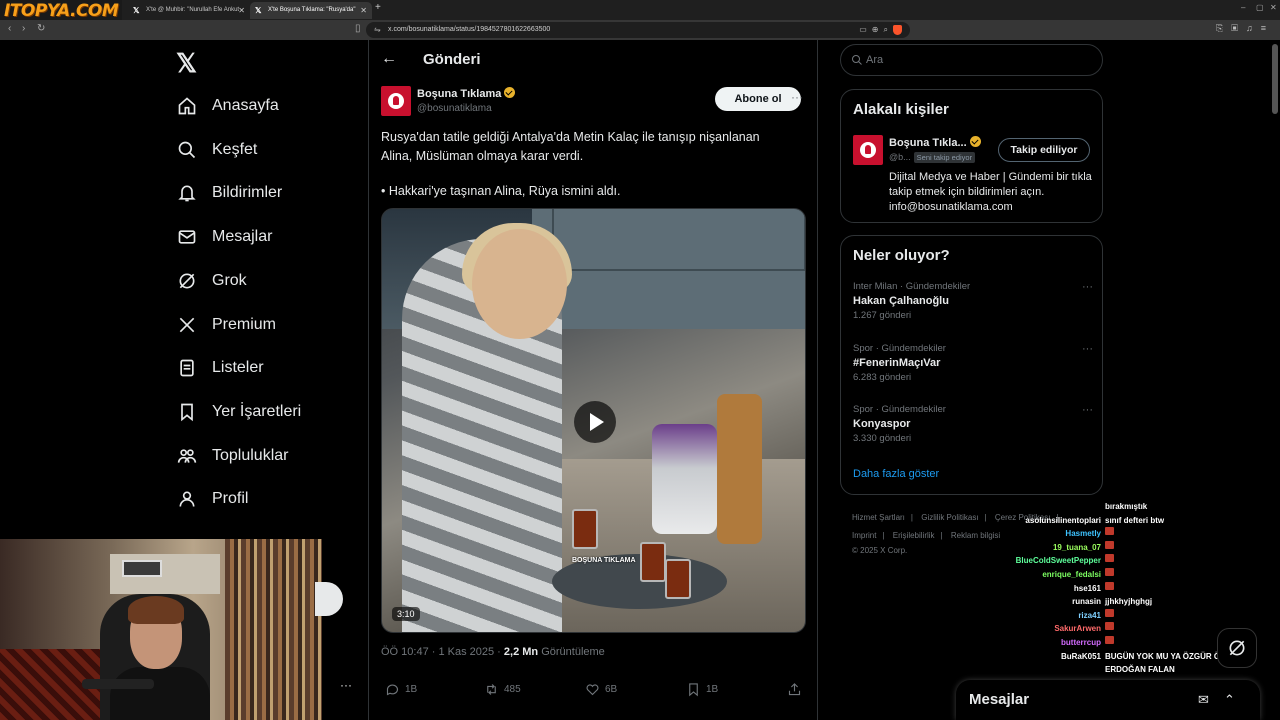 This screenshot has width=1280, height=720. I want to click on repost-button: 485, so click(502, 689).